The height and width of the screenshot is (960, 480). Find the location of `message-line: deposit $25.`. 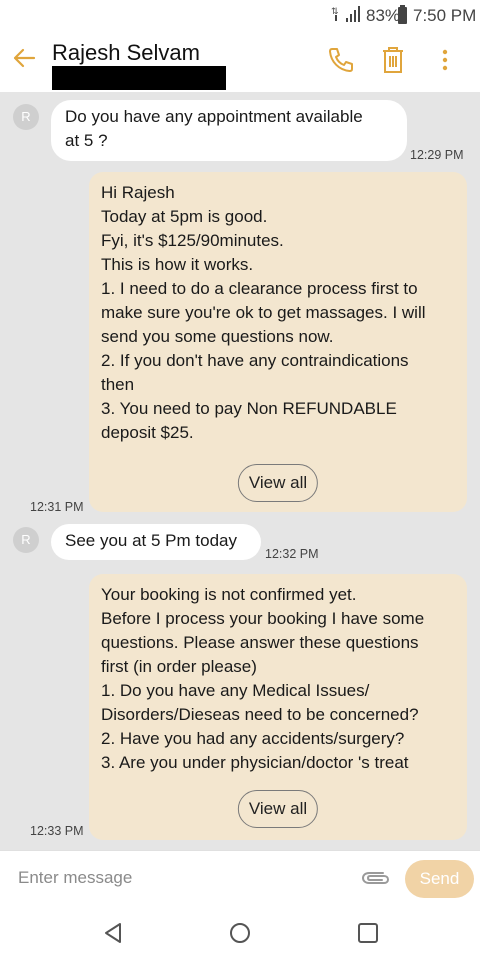

message-line: deposit $25. is located at coordinates (147, 432).